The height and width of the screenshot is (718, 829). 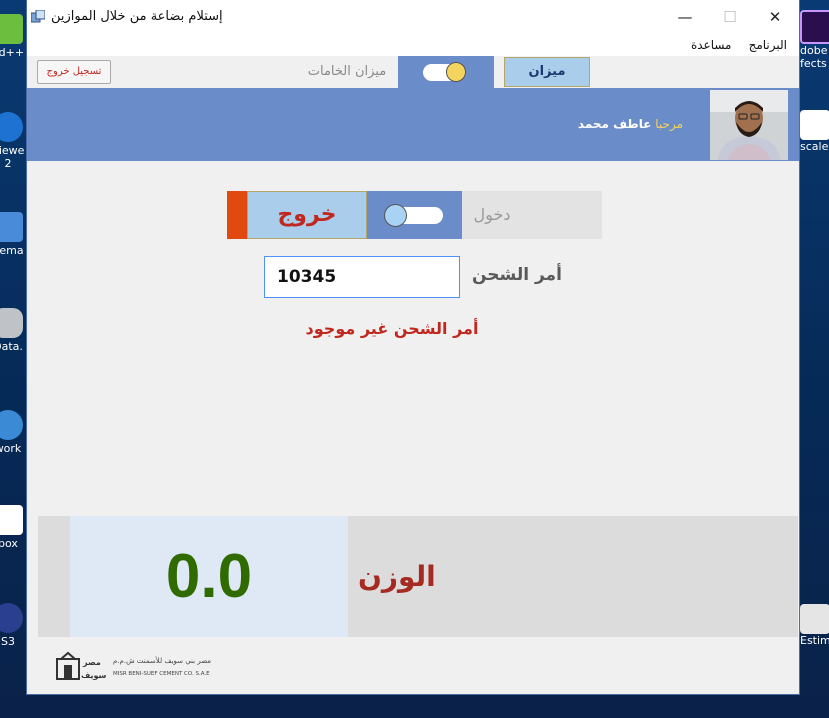 I want to click on company-logo-mark: مصر بني سويف, so click(x=90, y=665).